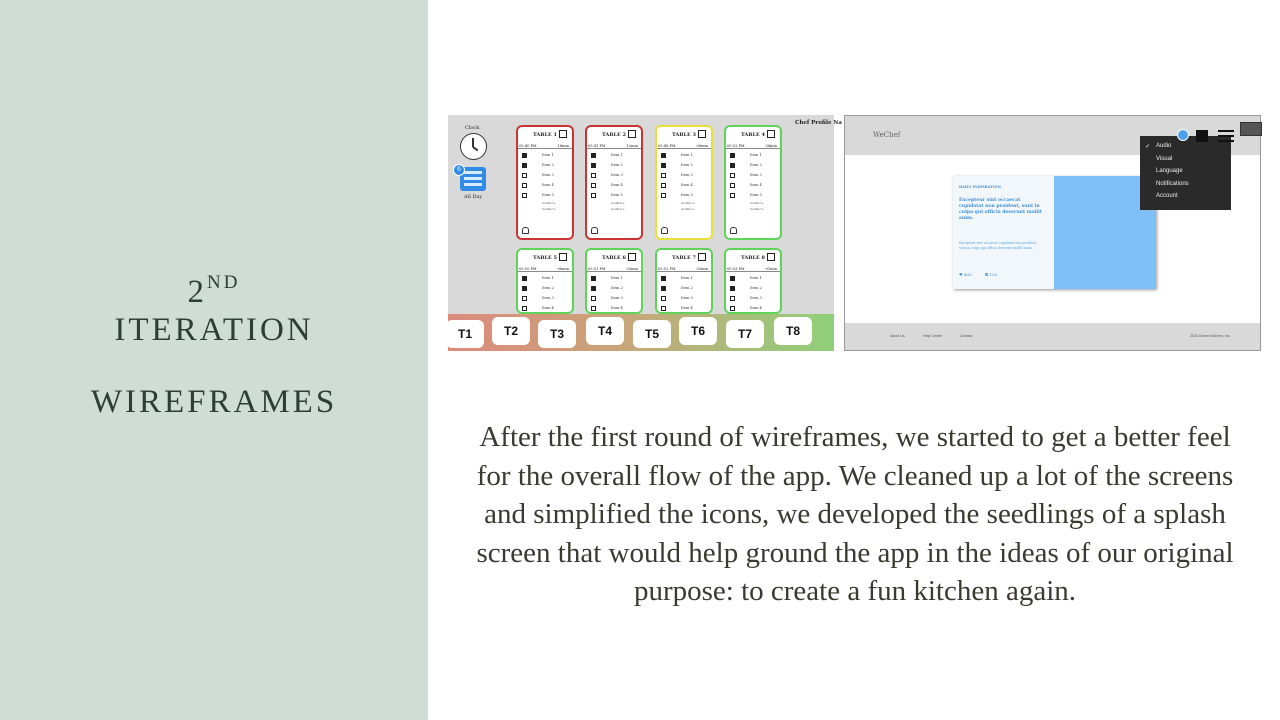 The width and height of the screenshot is (1280, 720). Describe the element at coordinates (886, 135) in the screenshot. I see `wechef-logo: WeChef` at that location.